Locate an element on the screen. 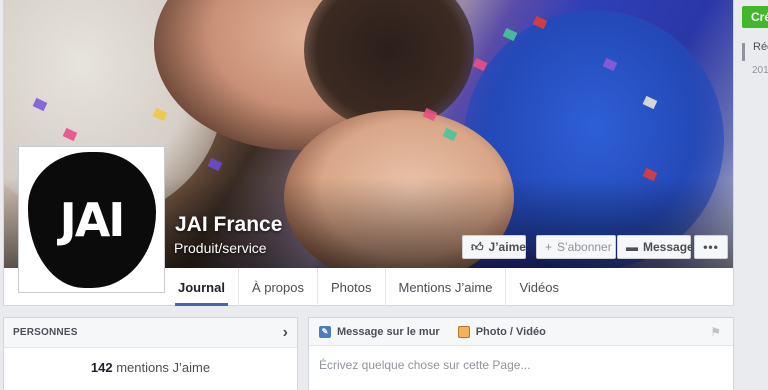 The width and height of the screenshot is (768, 390). profile-picture-frame: JAI is located at coordinates (91, 219).